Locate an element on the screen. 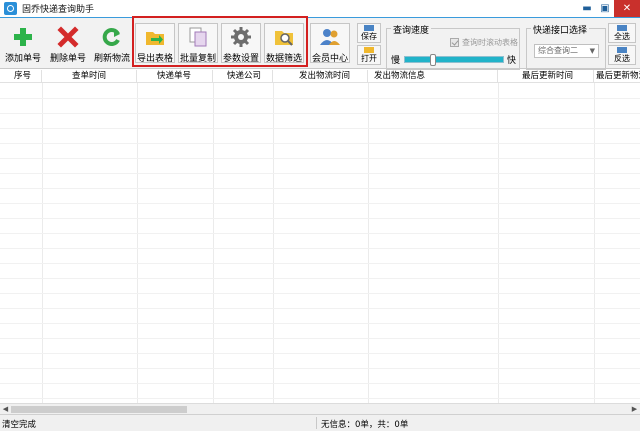  highlight-box is located at coordinates (220, 41).